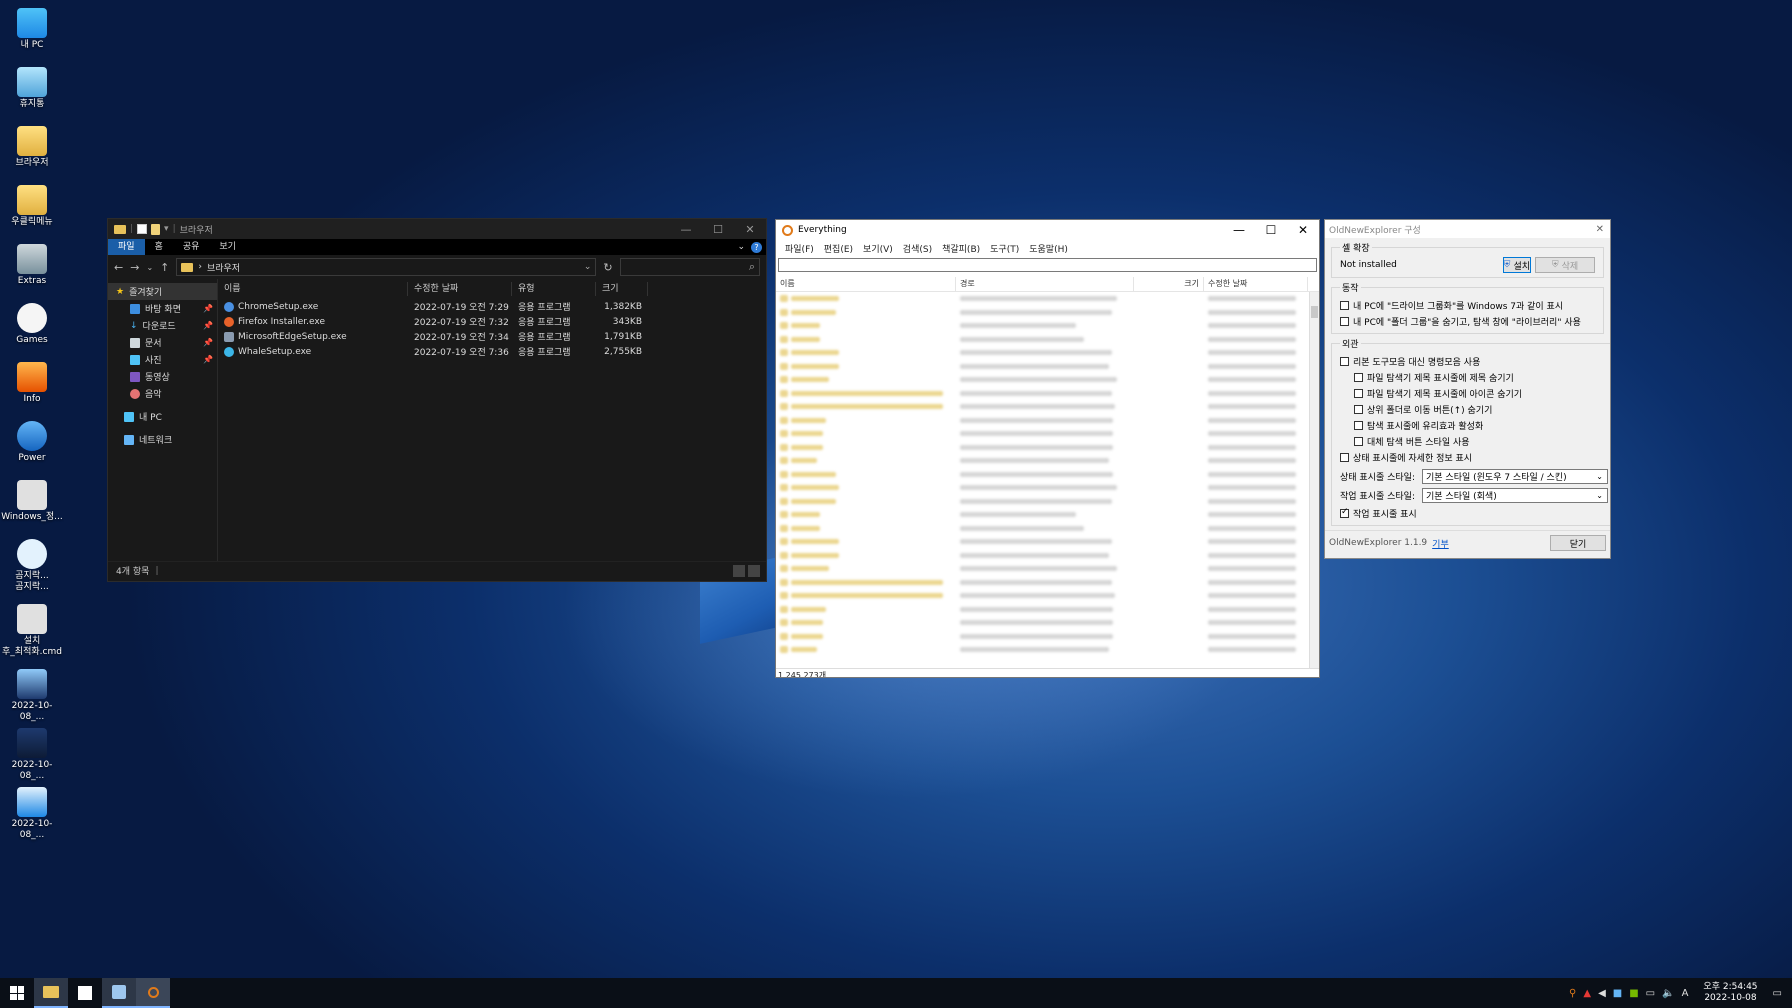 This screenshot has height=1008, width=1792. I want to click on details-view-button, so click(739, 570).